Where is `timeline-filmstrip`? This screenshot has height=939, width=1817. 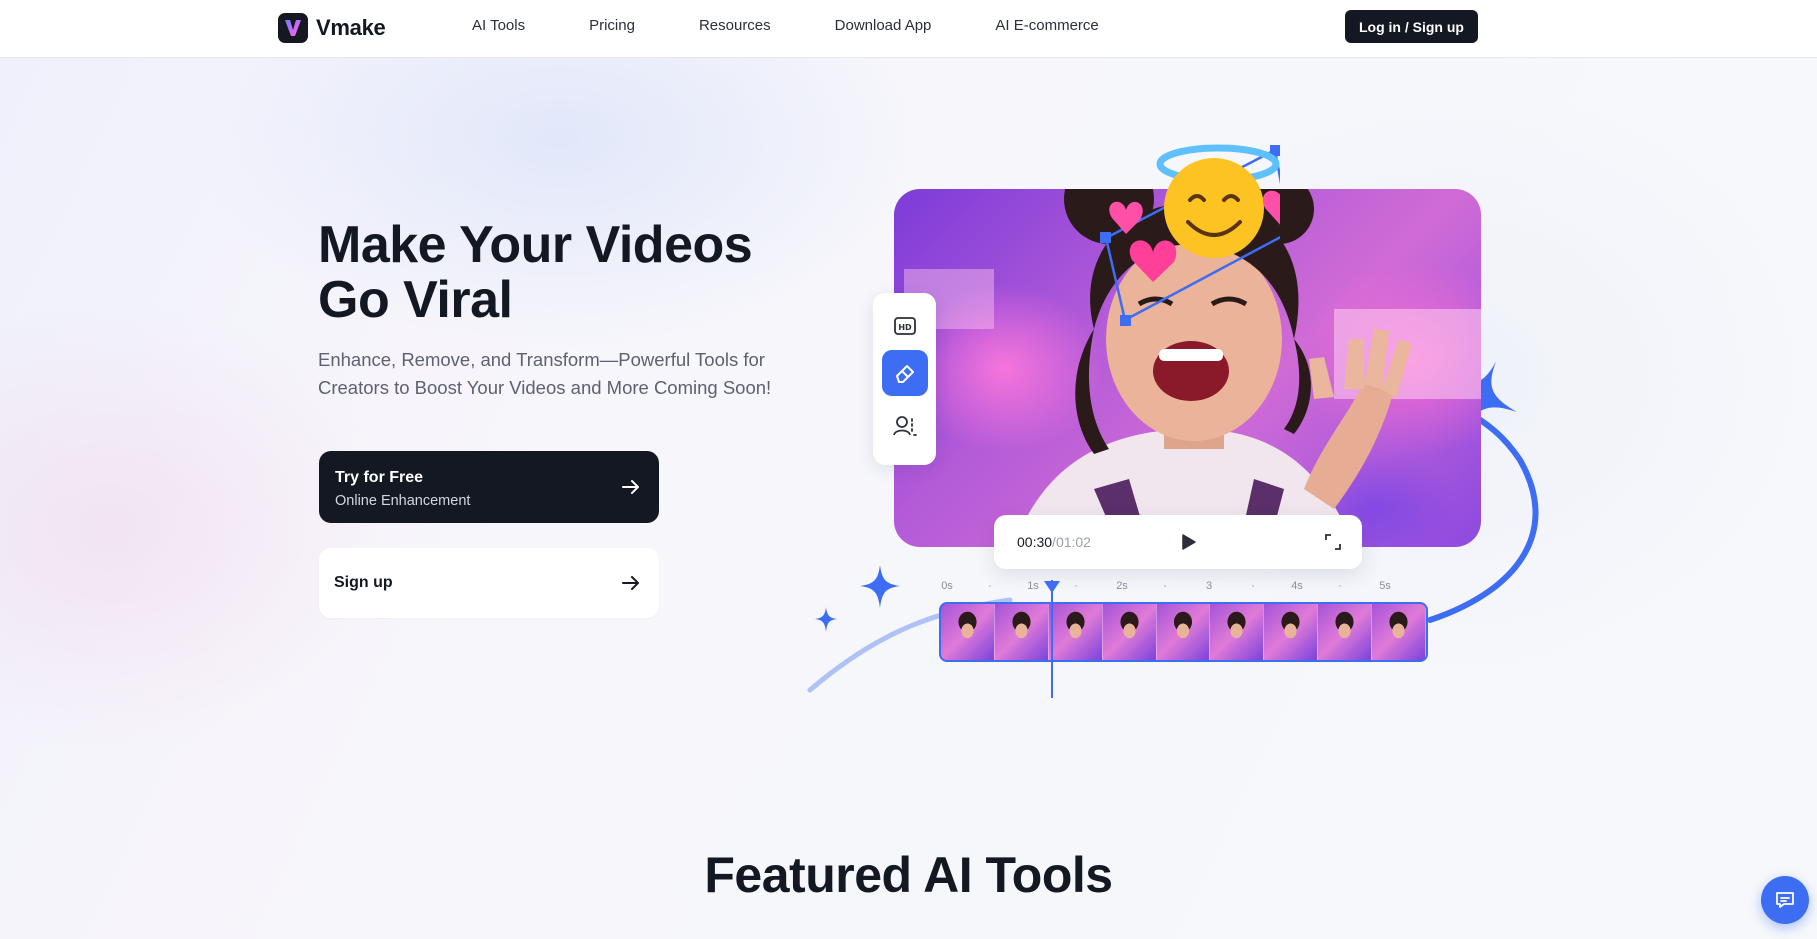
timeline-filmstrip is located at coordinates (1183, 632).